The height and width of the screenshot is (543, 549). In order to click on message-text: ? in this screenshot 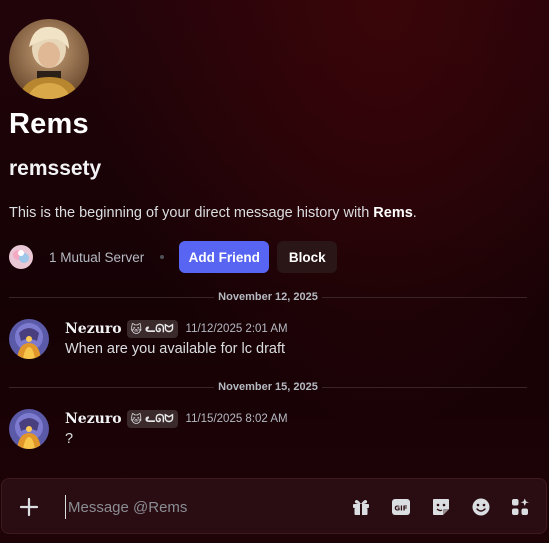, I will do `click(69, 439)`.